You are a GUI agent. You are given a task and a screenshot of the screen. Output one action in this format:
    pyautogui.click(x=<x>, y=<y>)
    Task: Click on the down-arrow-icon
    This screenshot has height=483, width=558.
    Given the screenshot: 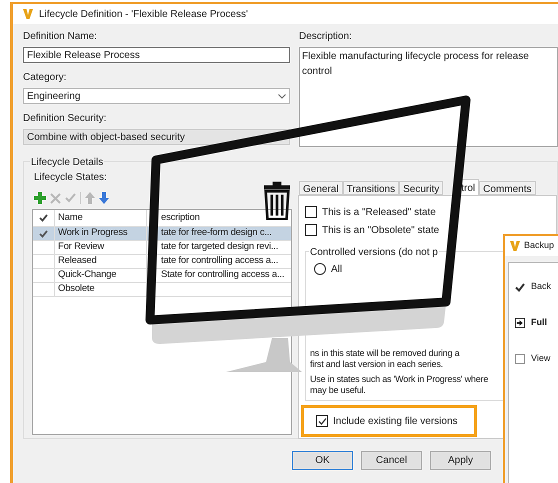 What is the action you would take?
    pyautogui.click(x=104, y=198)
    